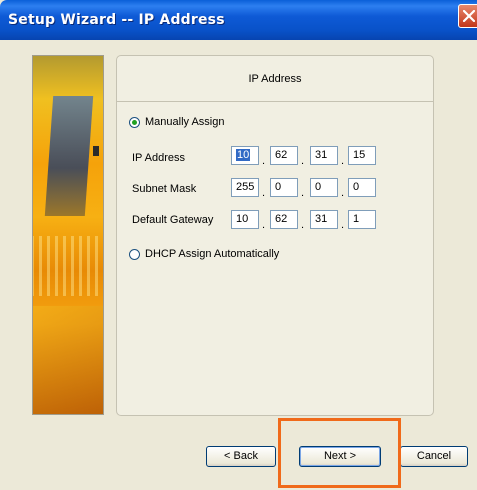 This screenshot has height=490, width=477. Describe the element at coordinates (134, 122) in the screenshot. I see `manual-assign-radio` at that location.